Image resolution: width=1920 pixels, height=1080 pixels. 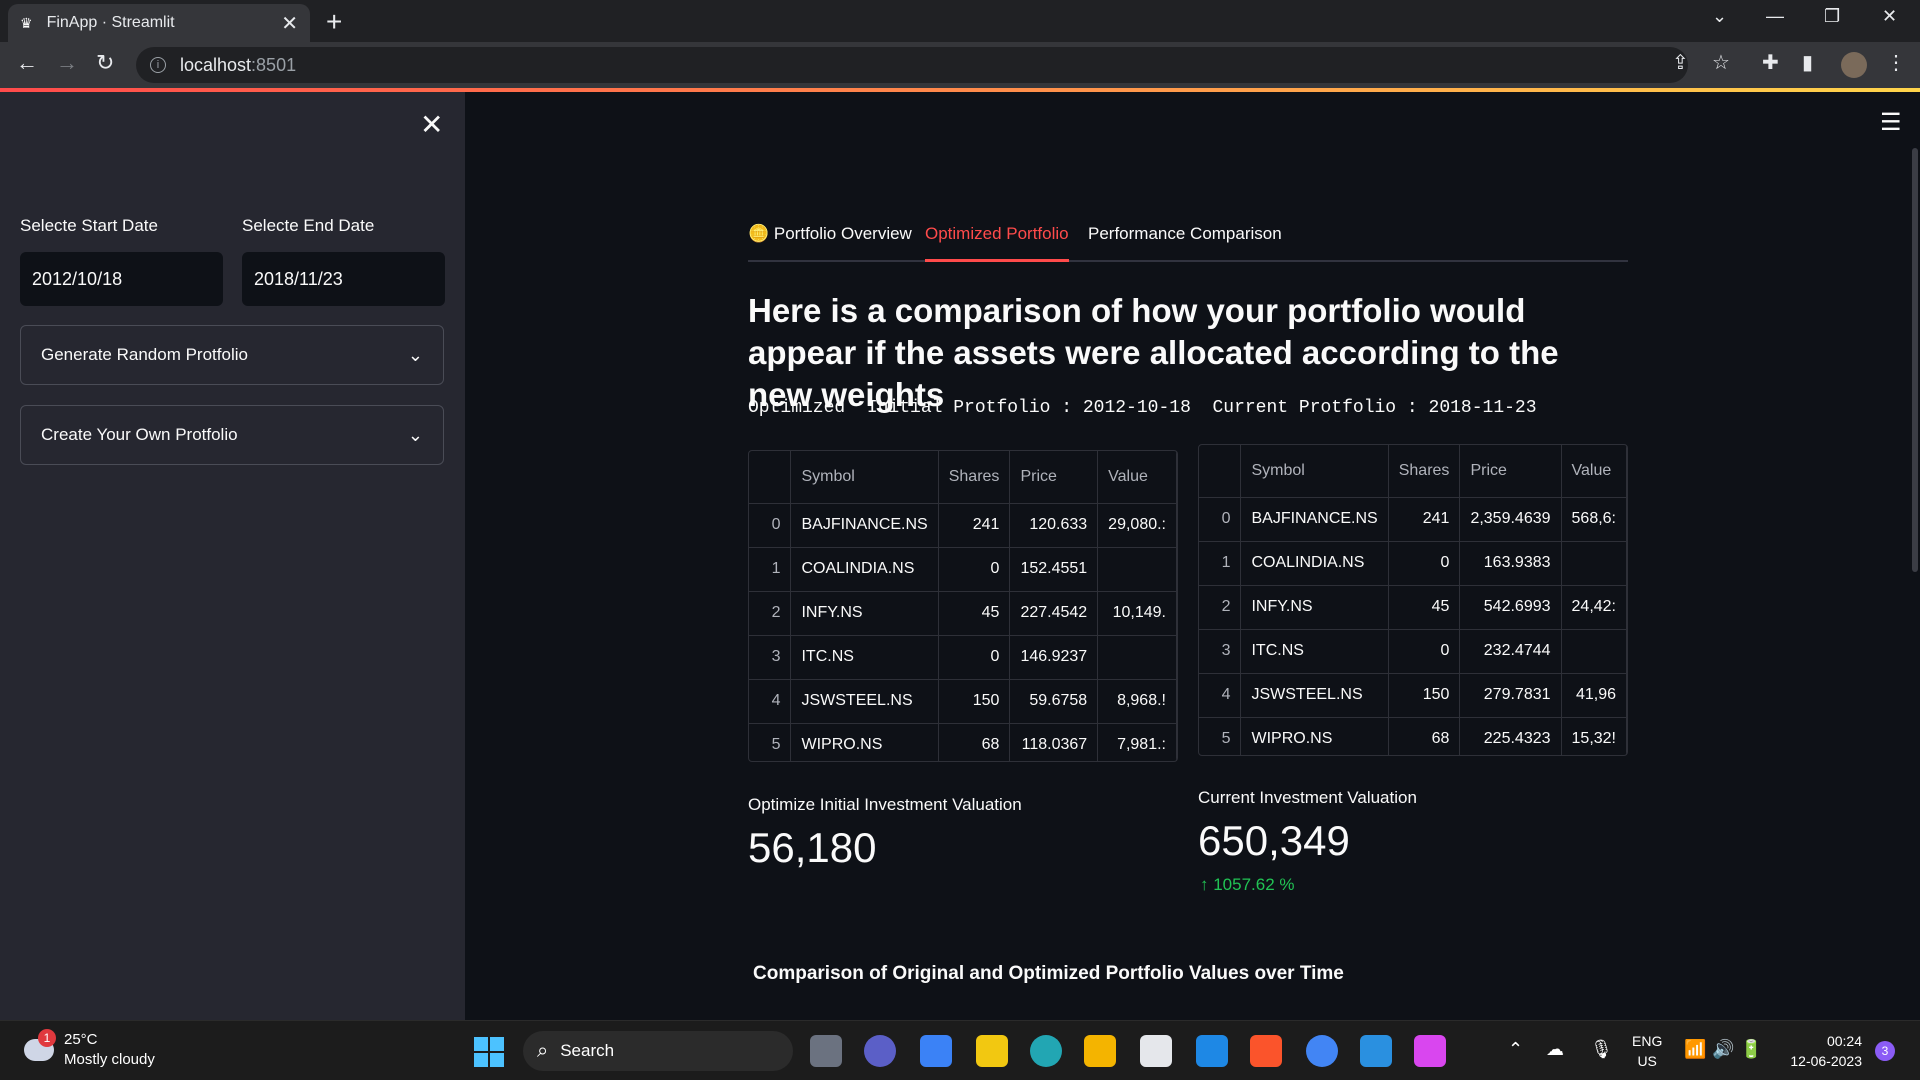 What do you see at coordinates (67, 63) in the screenshot?
I see `forward-icon: →` at bounding box center [67, 63].